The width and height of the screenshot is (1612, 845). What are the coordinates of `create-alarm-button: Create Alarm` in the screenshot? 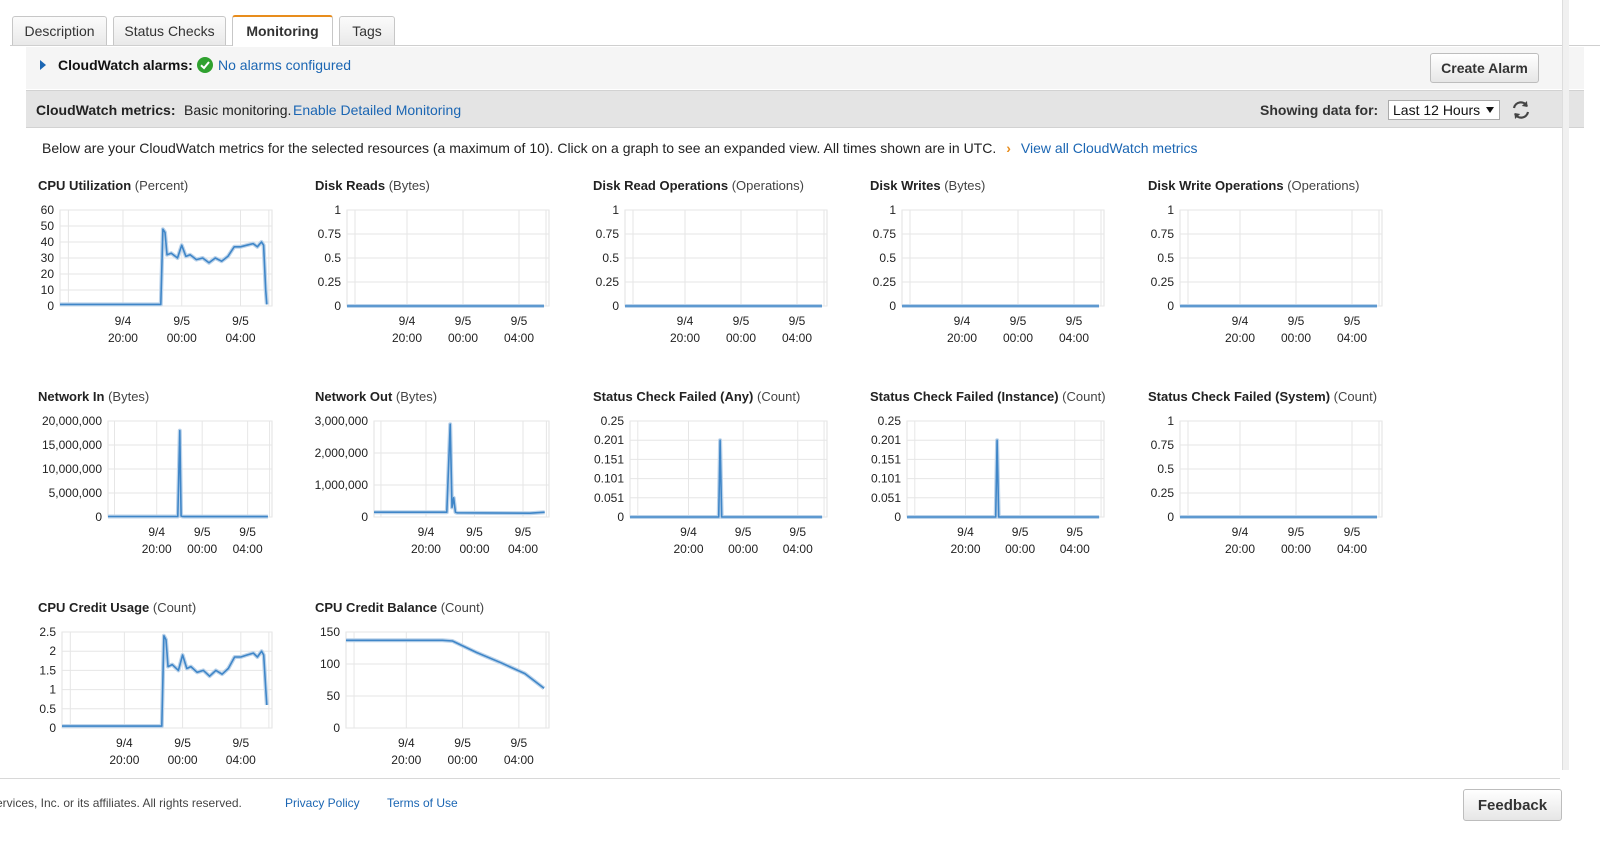 It's located at (1484, 68).